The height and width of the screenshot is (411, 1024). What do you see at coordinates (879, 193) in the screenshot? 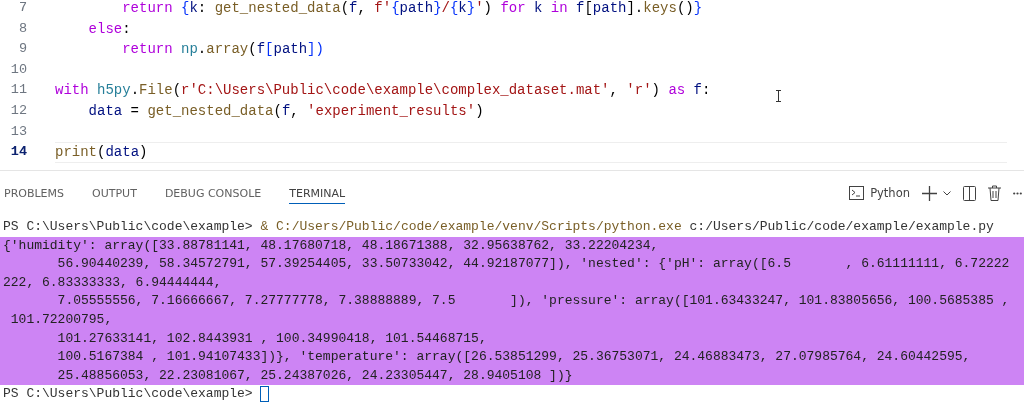
I see `terminal-profile-button: Python` at bounding box center [879, 193].